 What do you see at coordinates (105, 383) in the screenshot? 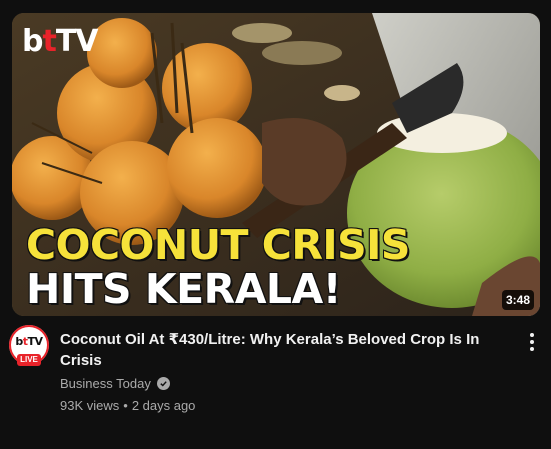
I see `channel-name: Business Today` at bounding box center [105, 383].